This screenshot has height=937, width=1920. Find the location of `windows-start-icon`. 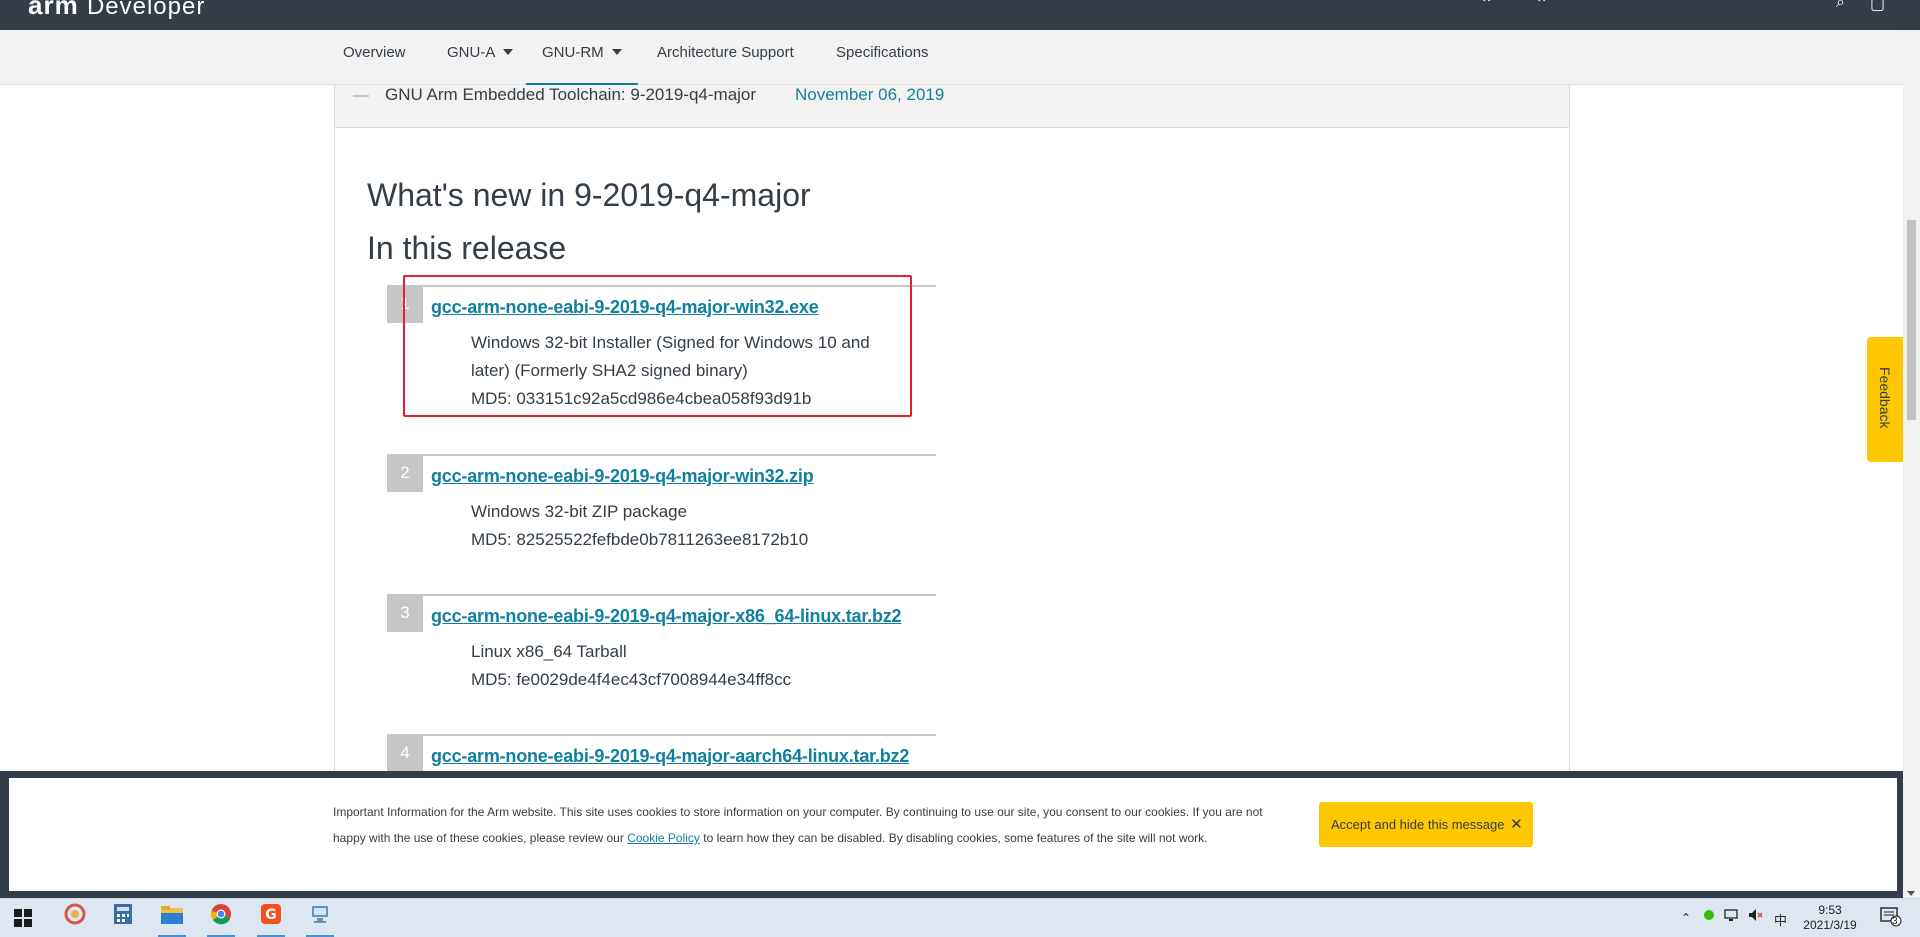

windows-start-icon is located at coordinates (23, 918).